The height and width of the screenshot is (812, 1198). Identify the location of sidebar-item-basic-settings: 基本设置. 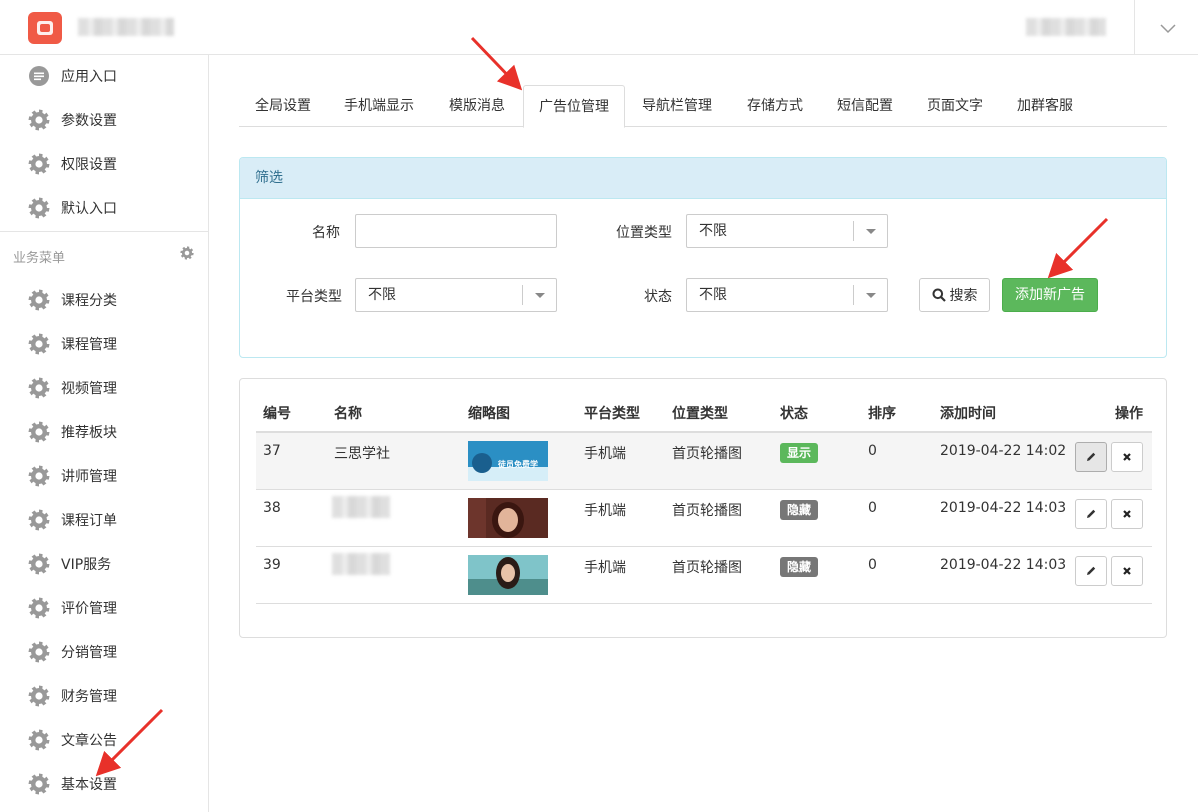
(72, 784).